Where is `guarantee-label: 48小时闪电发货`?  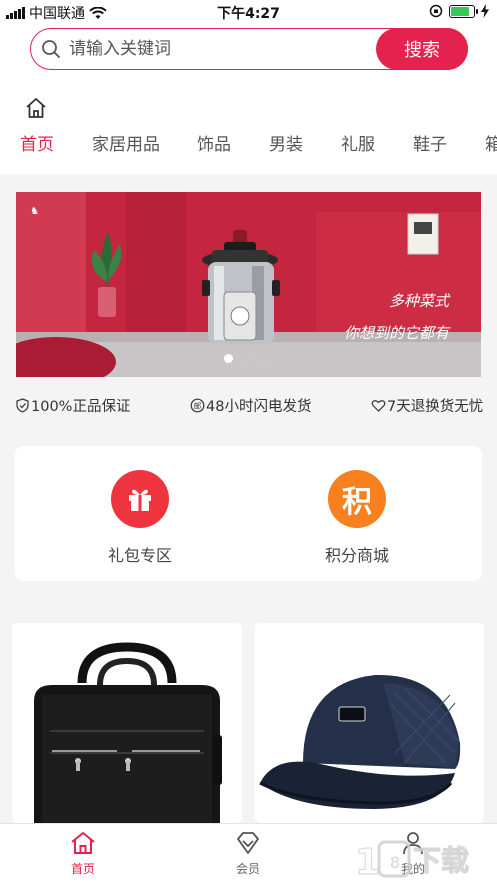 guarantee-label: 48小时闪电发货 is located at coordinates (259, 407).